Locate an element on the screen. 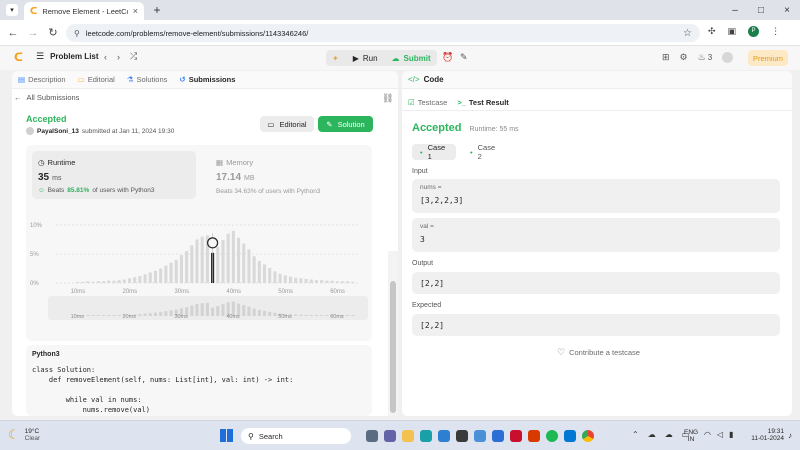 The height and width of the screenshot is (450, 800). solution-button: ✎ Solution is located at coordinates (345, 124).